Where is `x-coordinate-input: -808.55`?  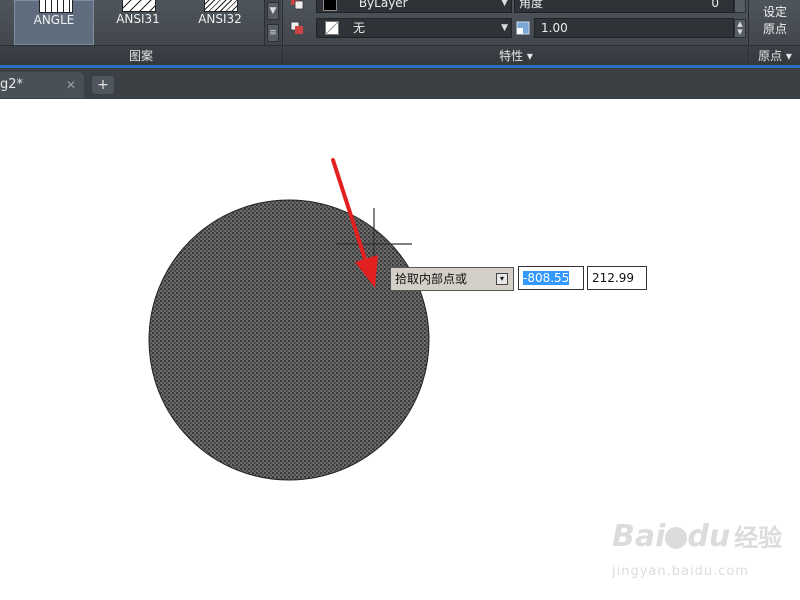
x-coordinate-input: -808.55 is located at coordinates (551, 278).